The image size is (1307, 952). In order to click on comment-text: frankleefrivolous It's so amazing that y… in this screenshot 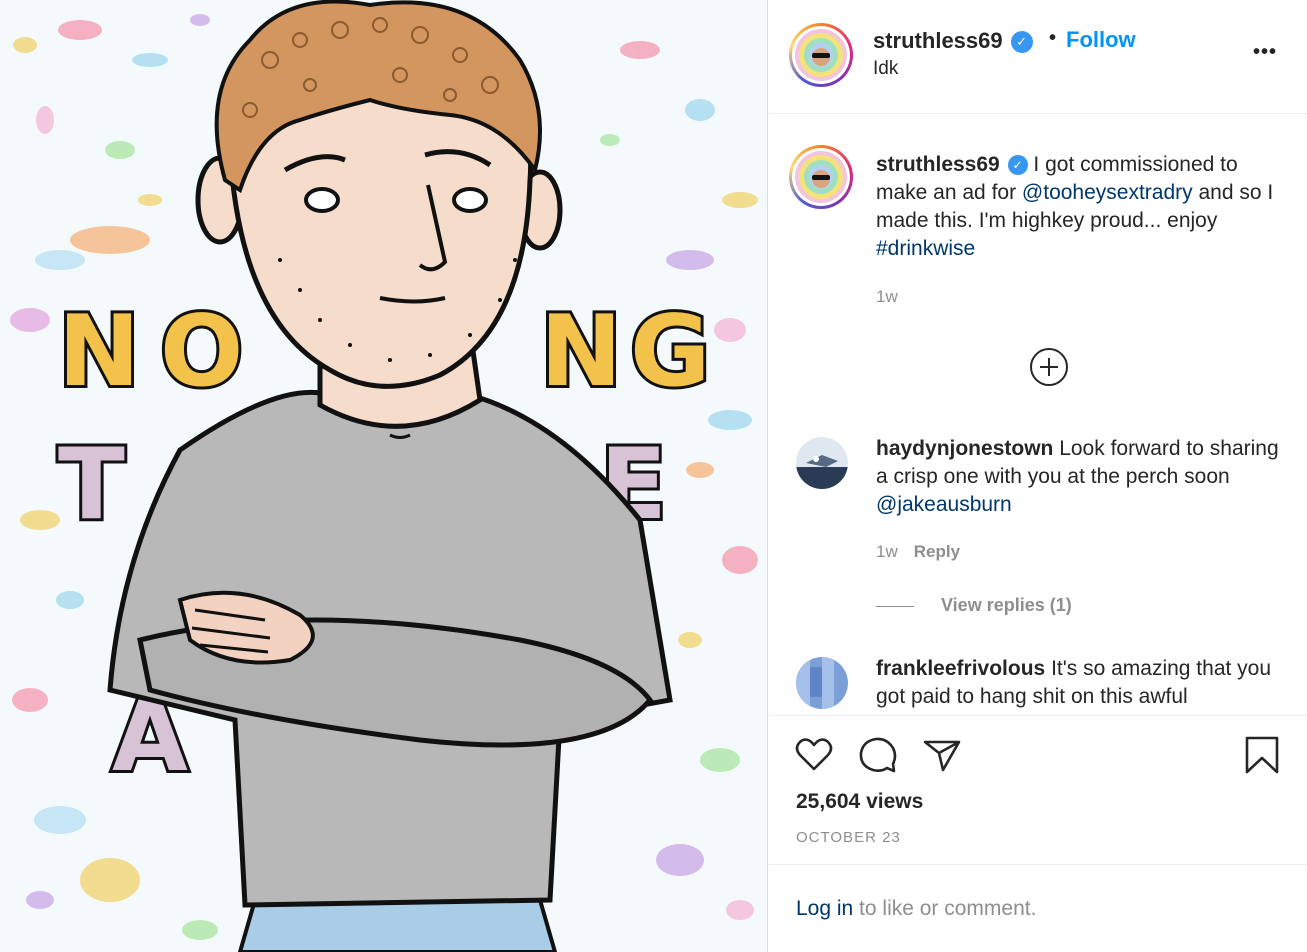, I will do `click(1081, 683)`.